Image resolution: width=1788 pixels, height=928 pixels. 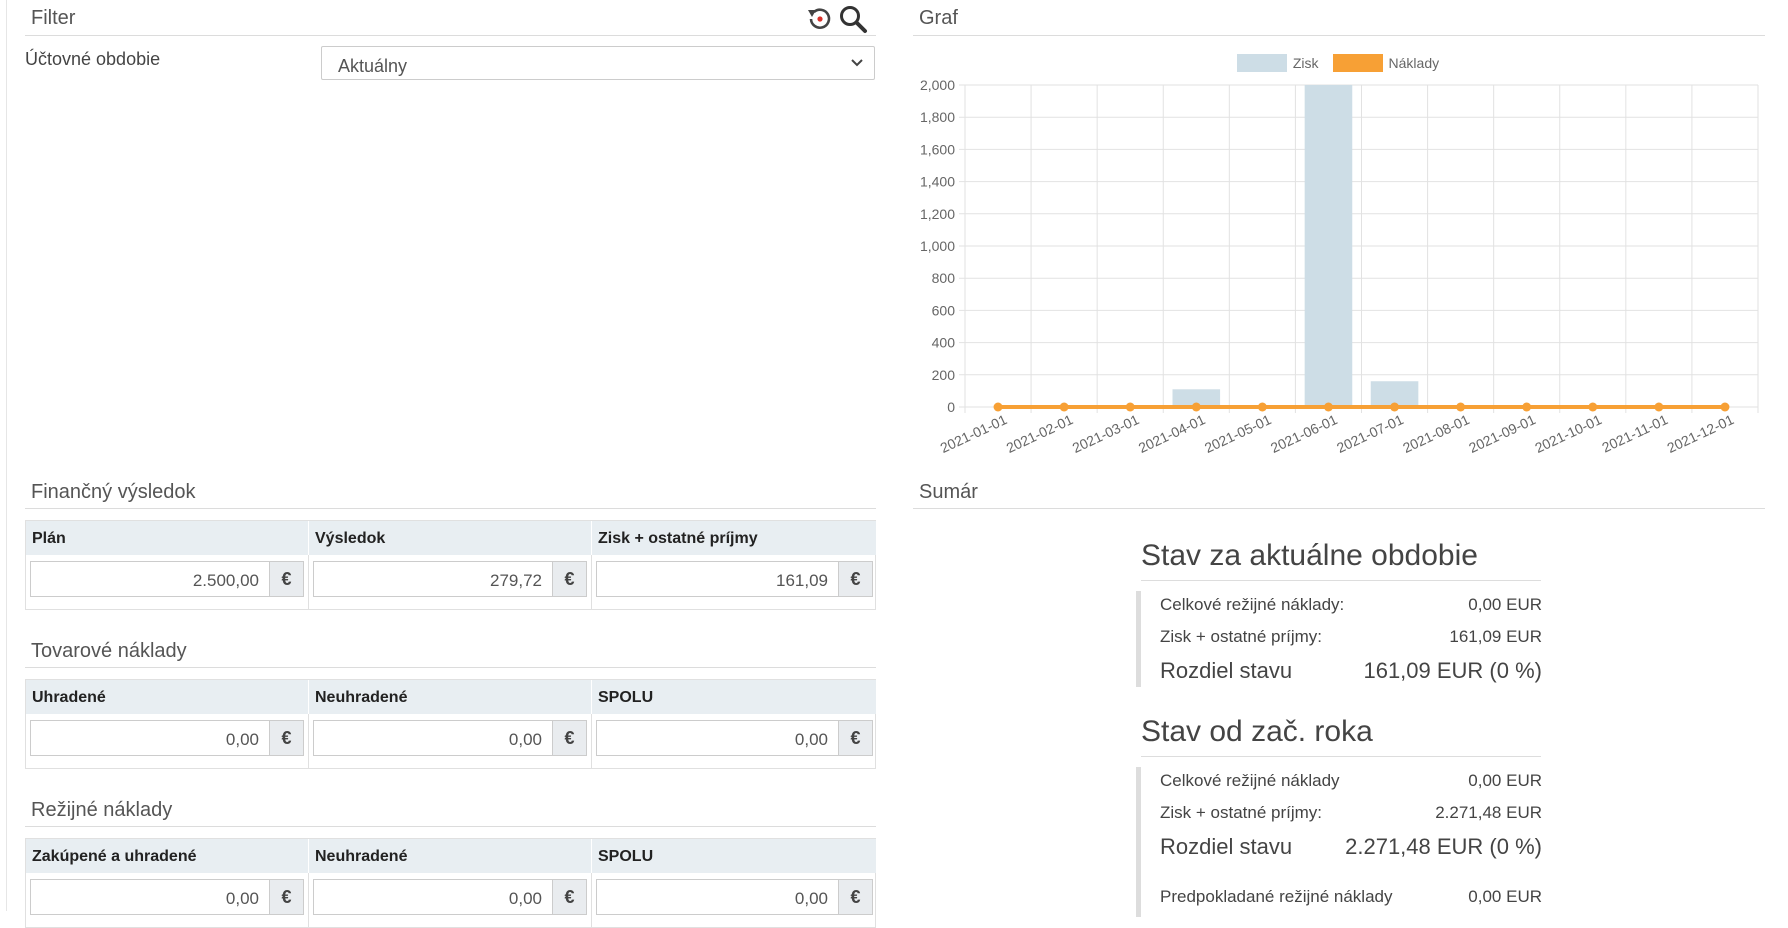 What do you see at coordinates (937, 149) in the screenshot?
I see `y-tick-label: 1,600` at bounding box center [937, 149].